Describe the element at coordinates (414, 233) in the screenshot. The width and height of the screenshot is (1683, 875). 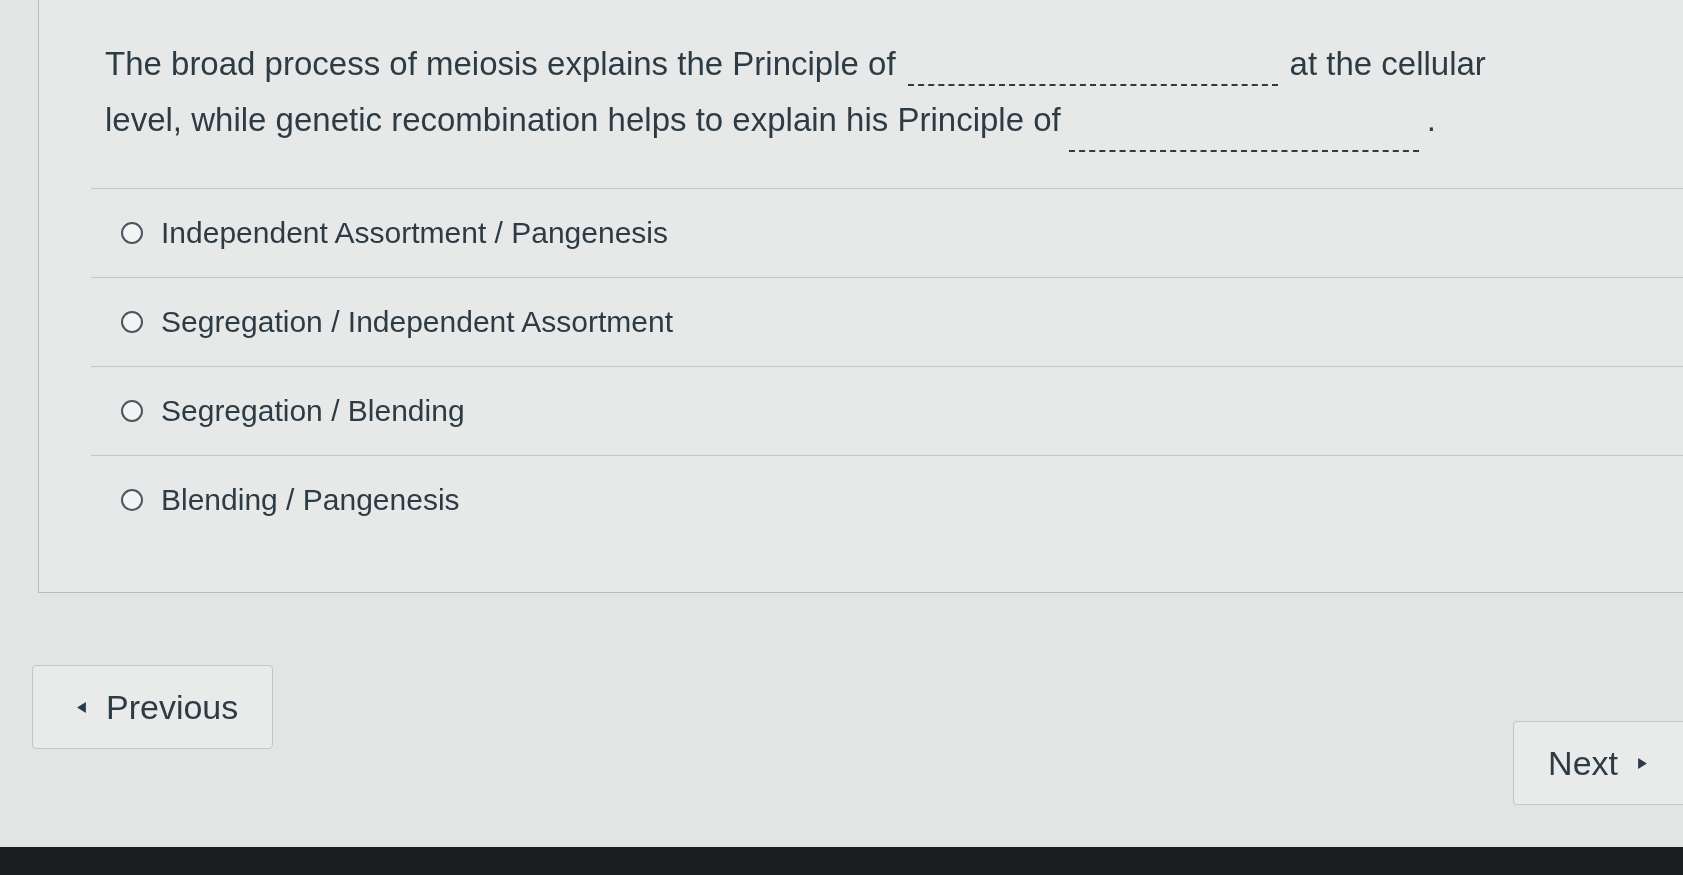
I see `answer-option-label: Independent Assortment / Pangenesis` at that location.